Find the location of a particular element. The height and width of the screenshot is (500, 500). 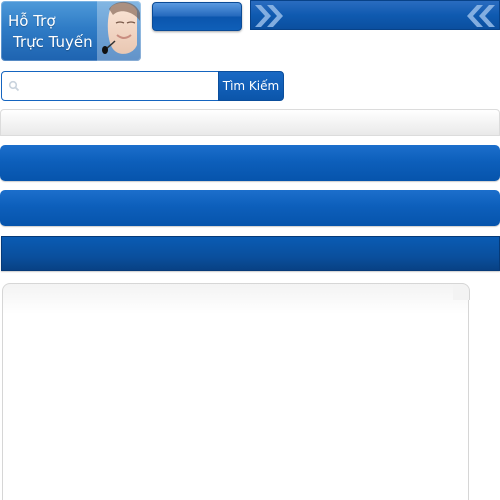

chevron-left-icon is located at coordinates (481, 16).